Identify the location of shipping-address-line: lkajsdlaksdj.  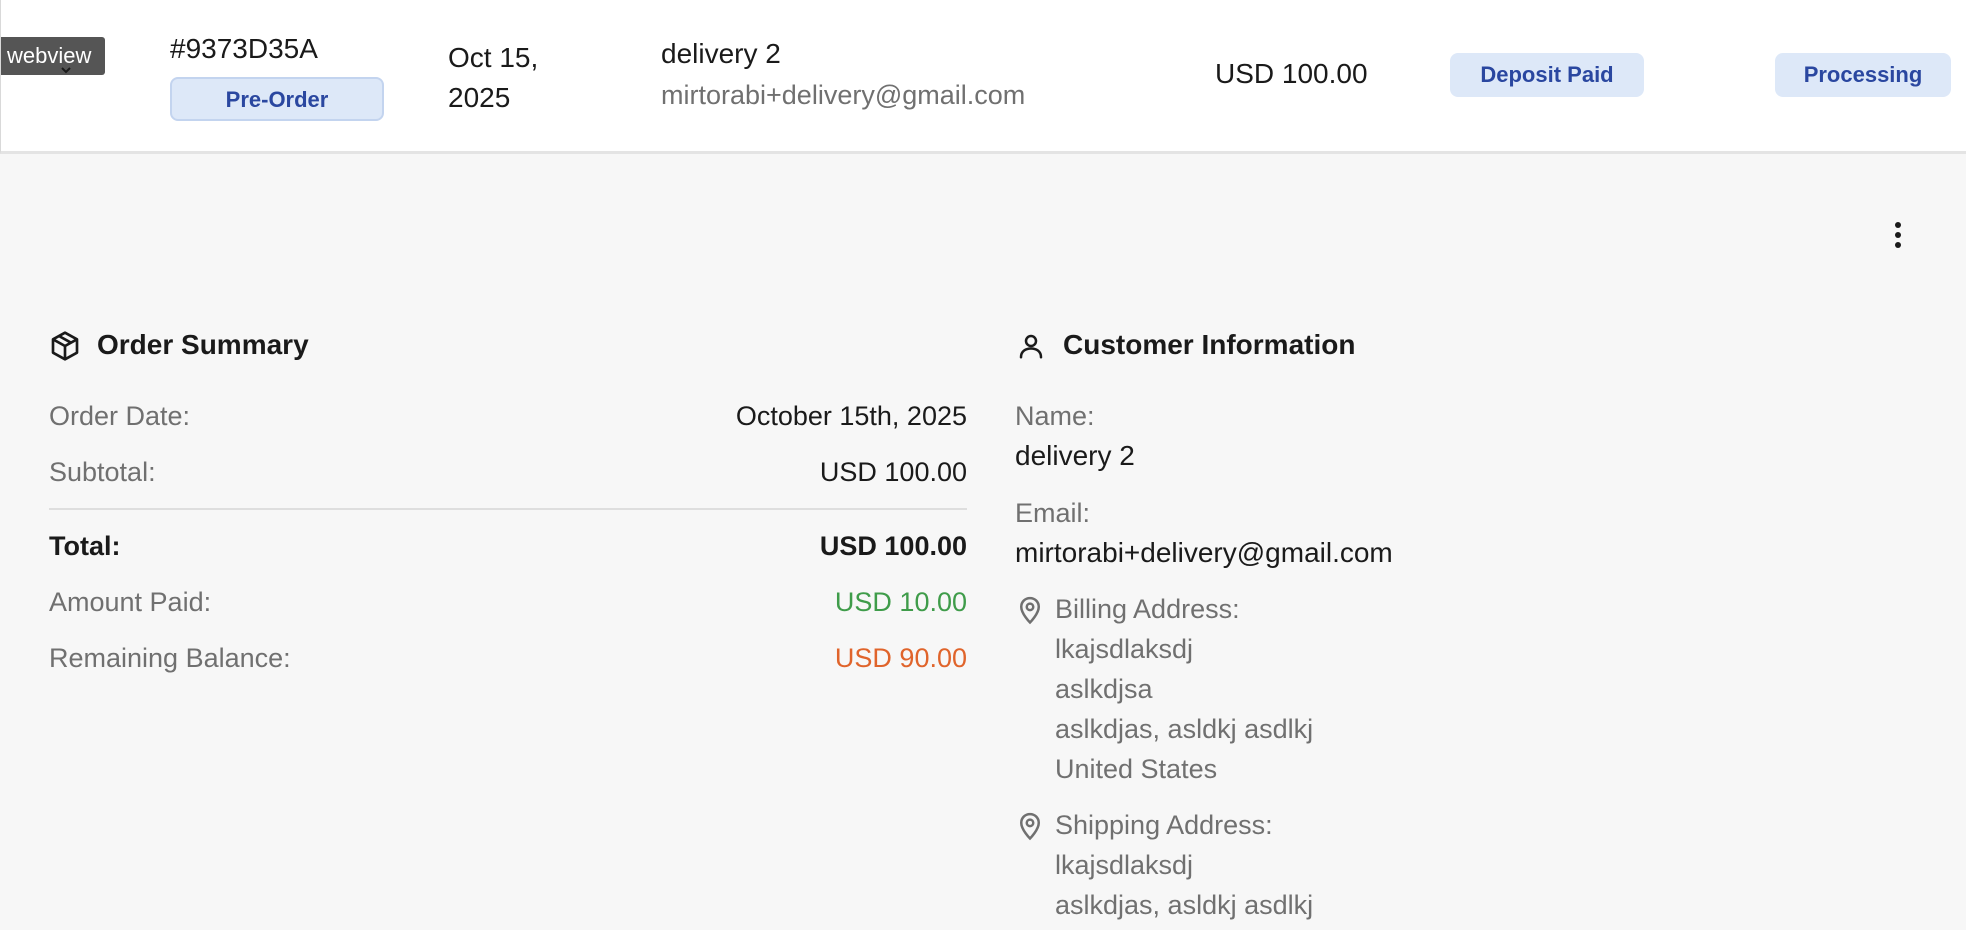
(1124, 865).